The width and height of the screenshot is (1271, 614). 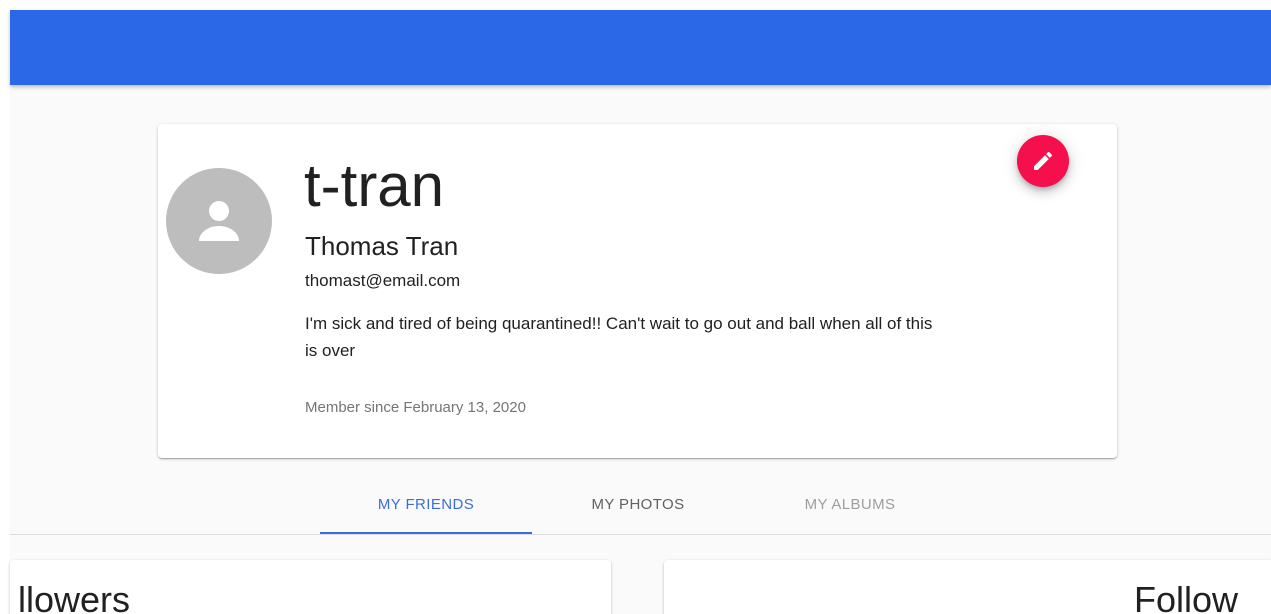 I want to click on app-bar, so click(x=640, y=47).